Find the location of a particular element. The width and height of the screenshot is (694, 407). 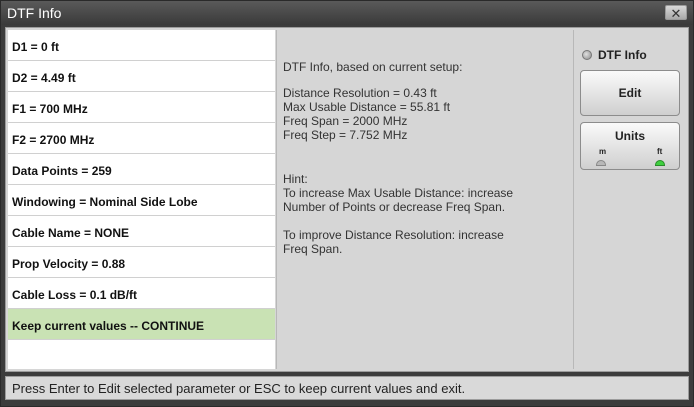

close-icon: ✕ is located at coordinates (676, 13).